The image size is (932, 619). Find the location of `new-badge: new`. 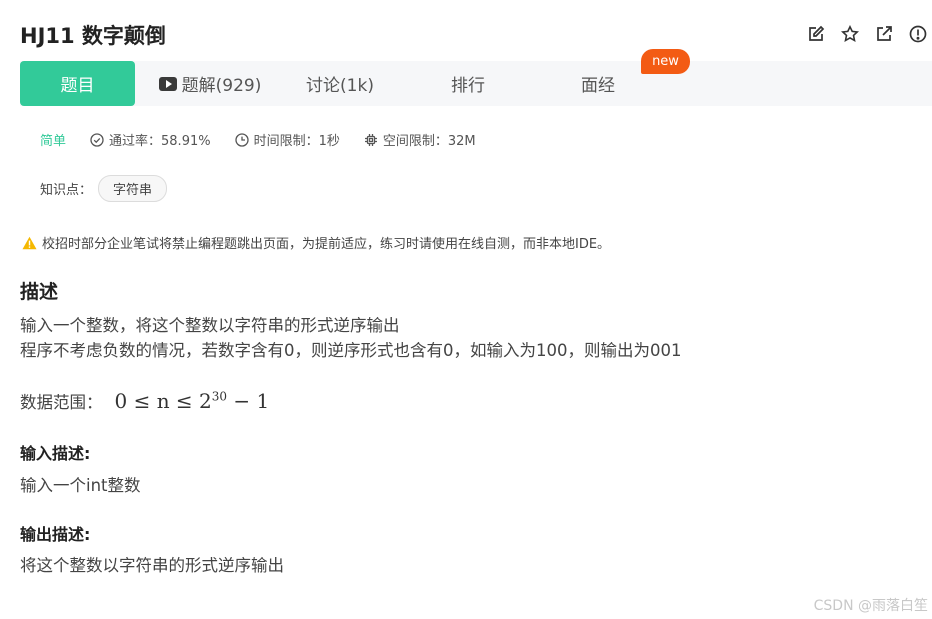

new-badge: new is located at coordinates (665, 61).